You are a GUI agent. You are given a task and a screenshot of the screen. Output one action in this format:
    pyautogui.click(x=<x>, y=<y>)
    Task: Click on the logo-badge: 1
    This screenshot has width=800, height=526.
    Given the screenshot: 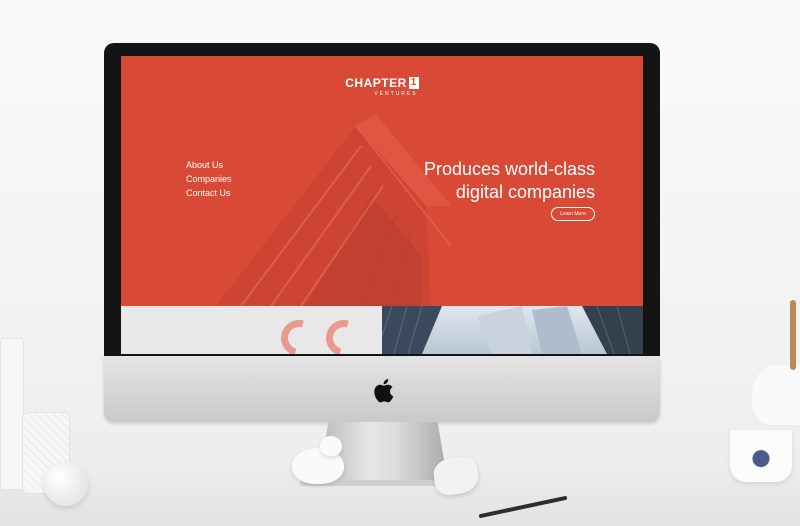 What is the action you would take?
    pyautogui.click(x=413, y=83)
    